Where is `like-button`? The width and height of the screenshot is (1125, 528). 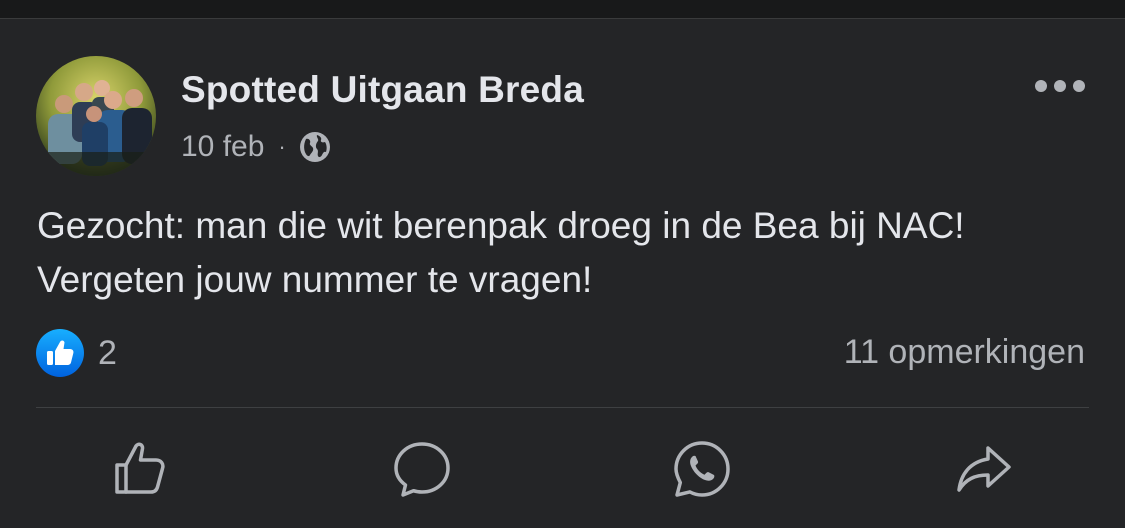
like-button is located at coordinates (140, 469).